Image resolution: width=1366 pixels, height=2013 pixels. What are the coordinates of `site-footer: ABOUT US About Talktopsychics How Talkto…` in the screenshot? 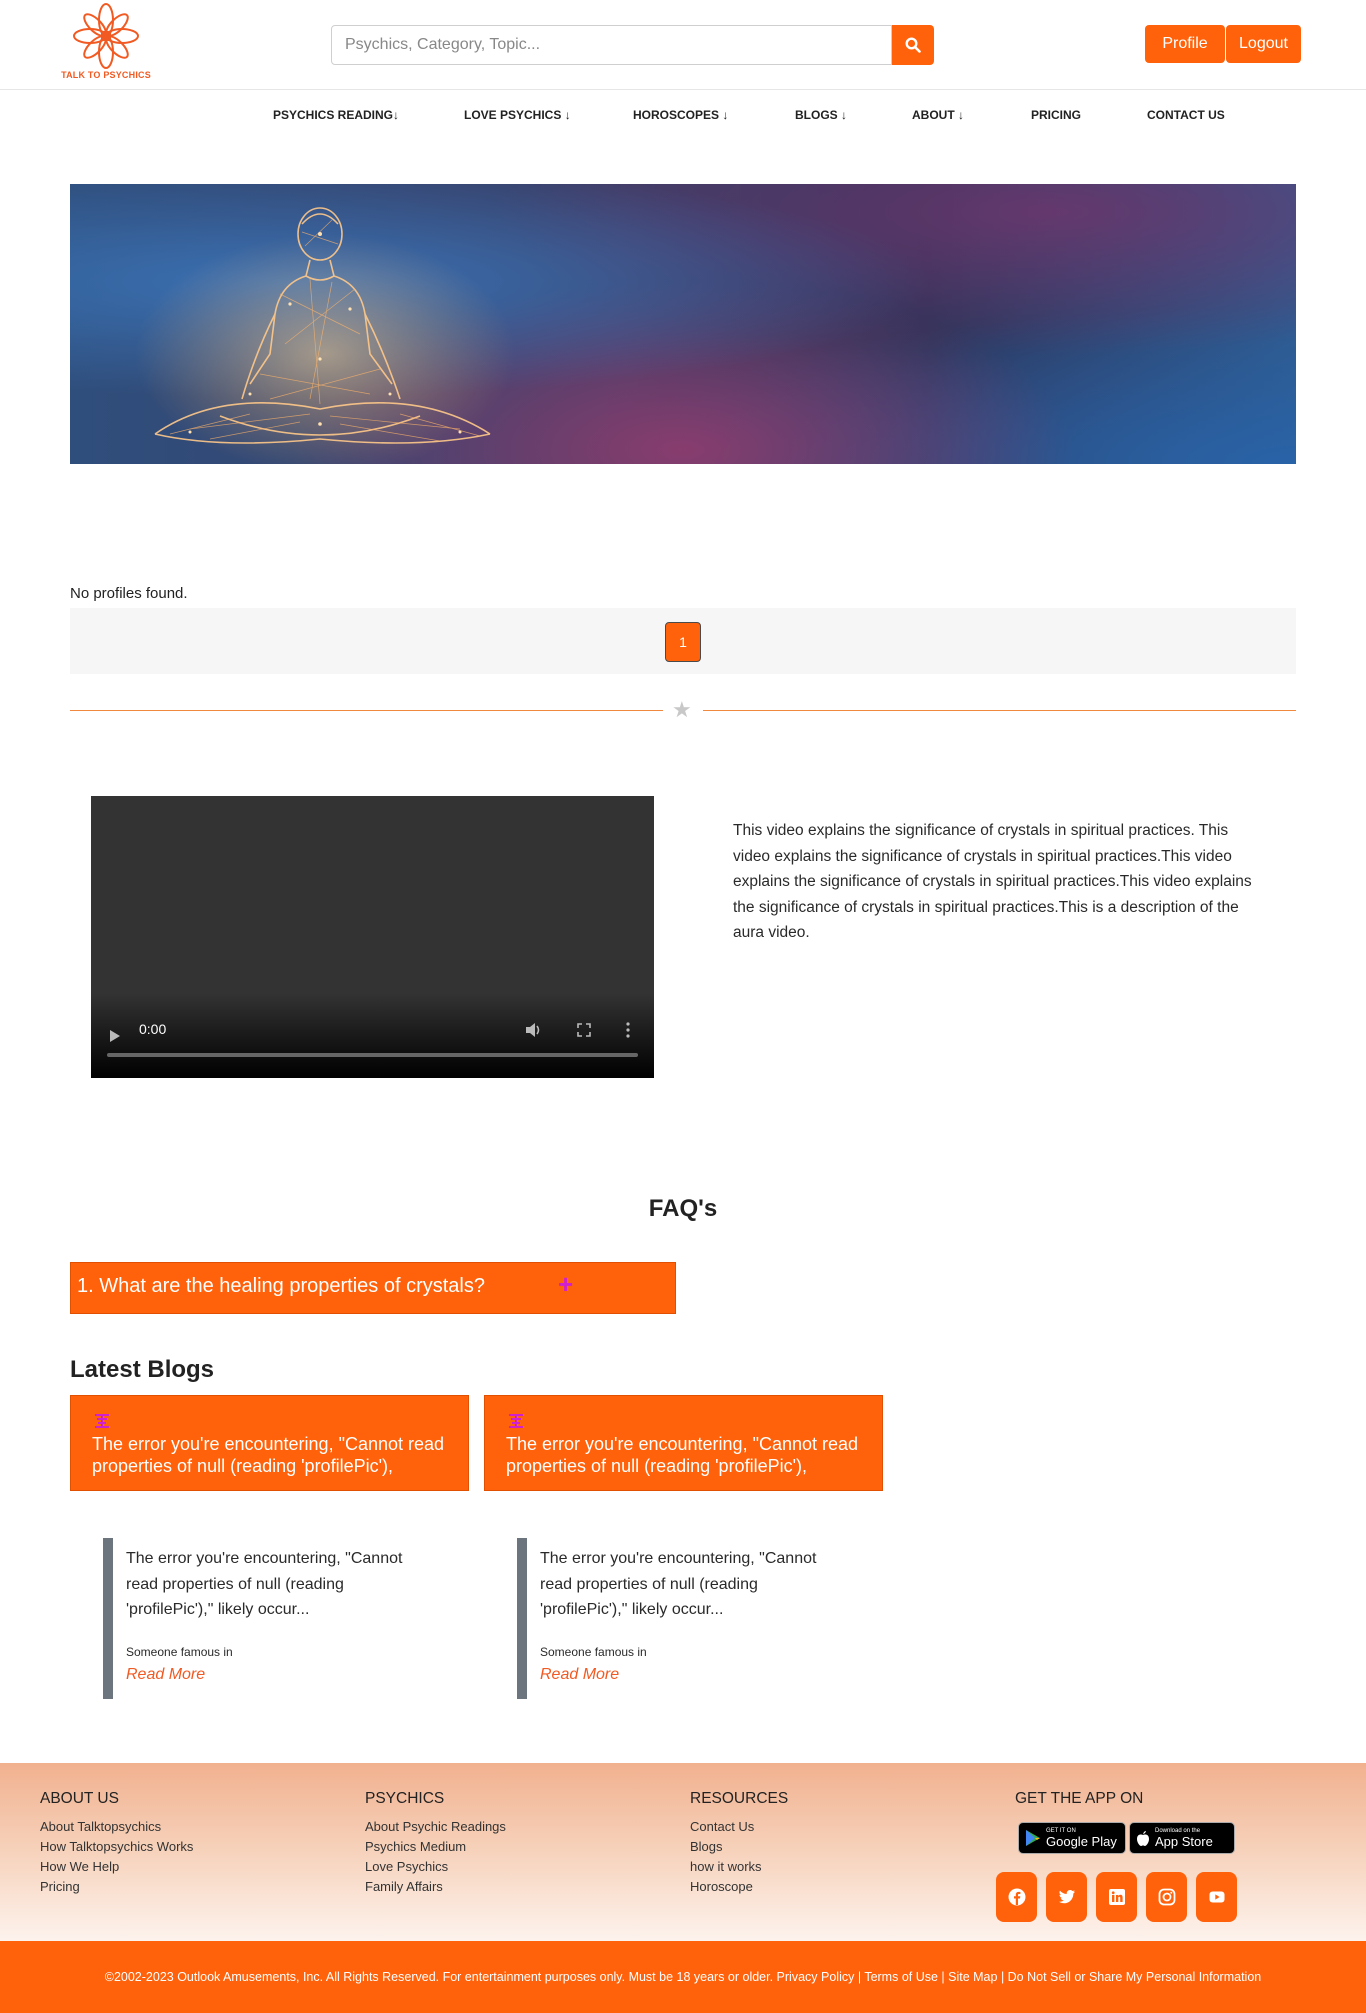 It's located at (683, 1852).